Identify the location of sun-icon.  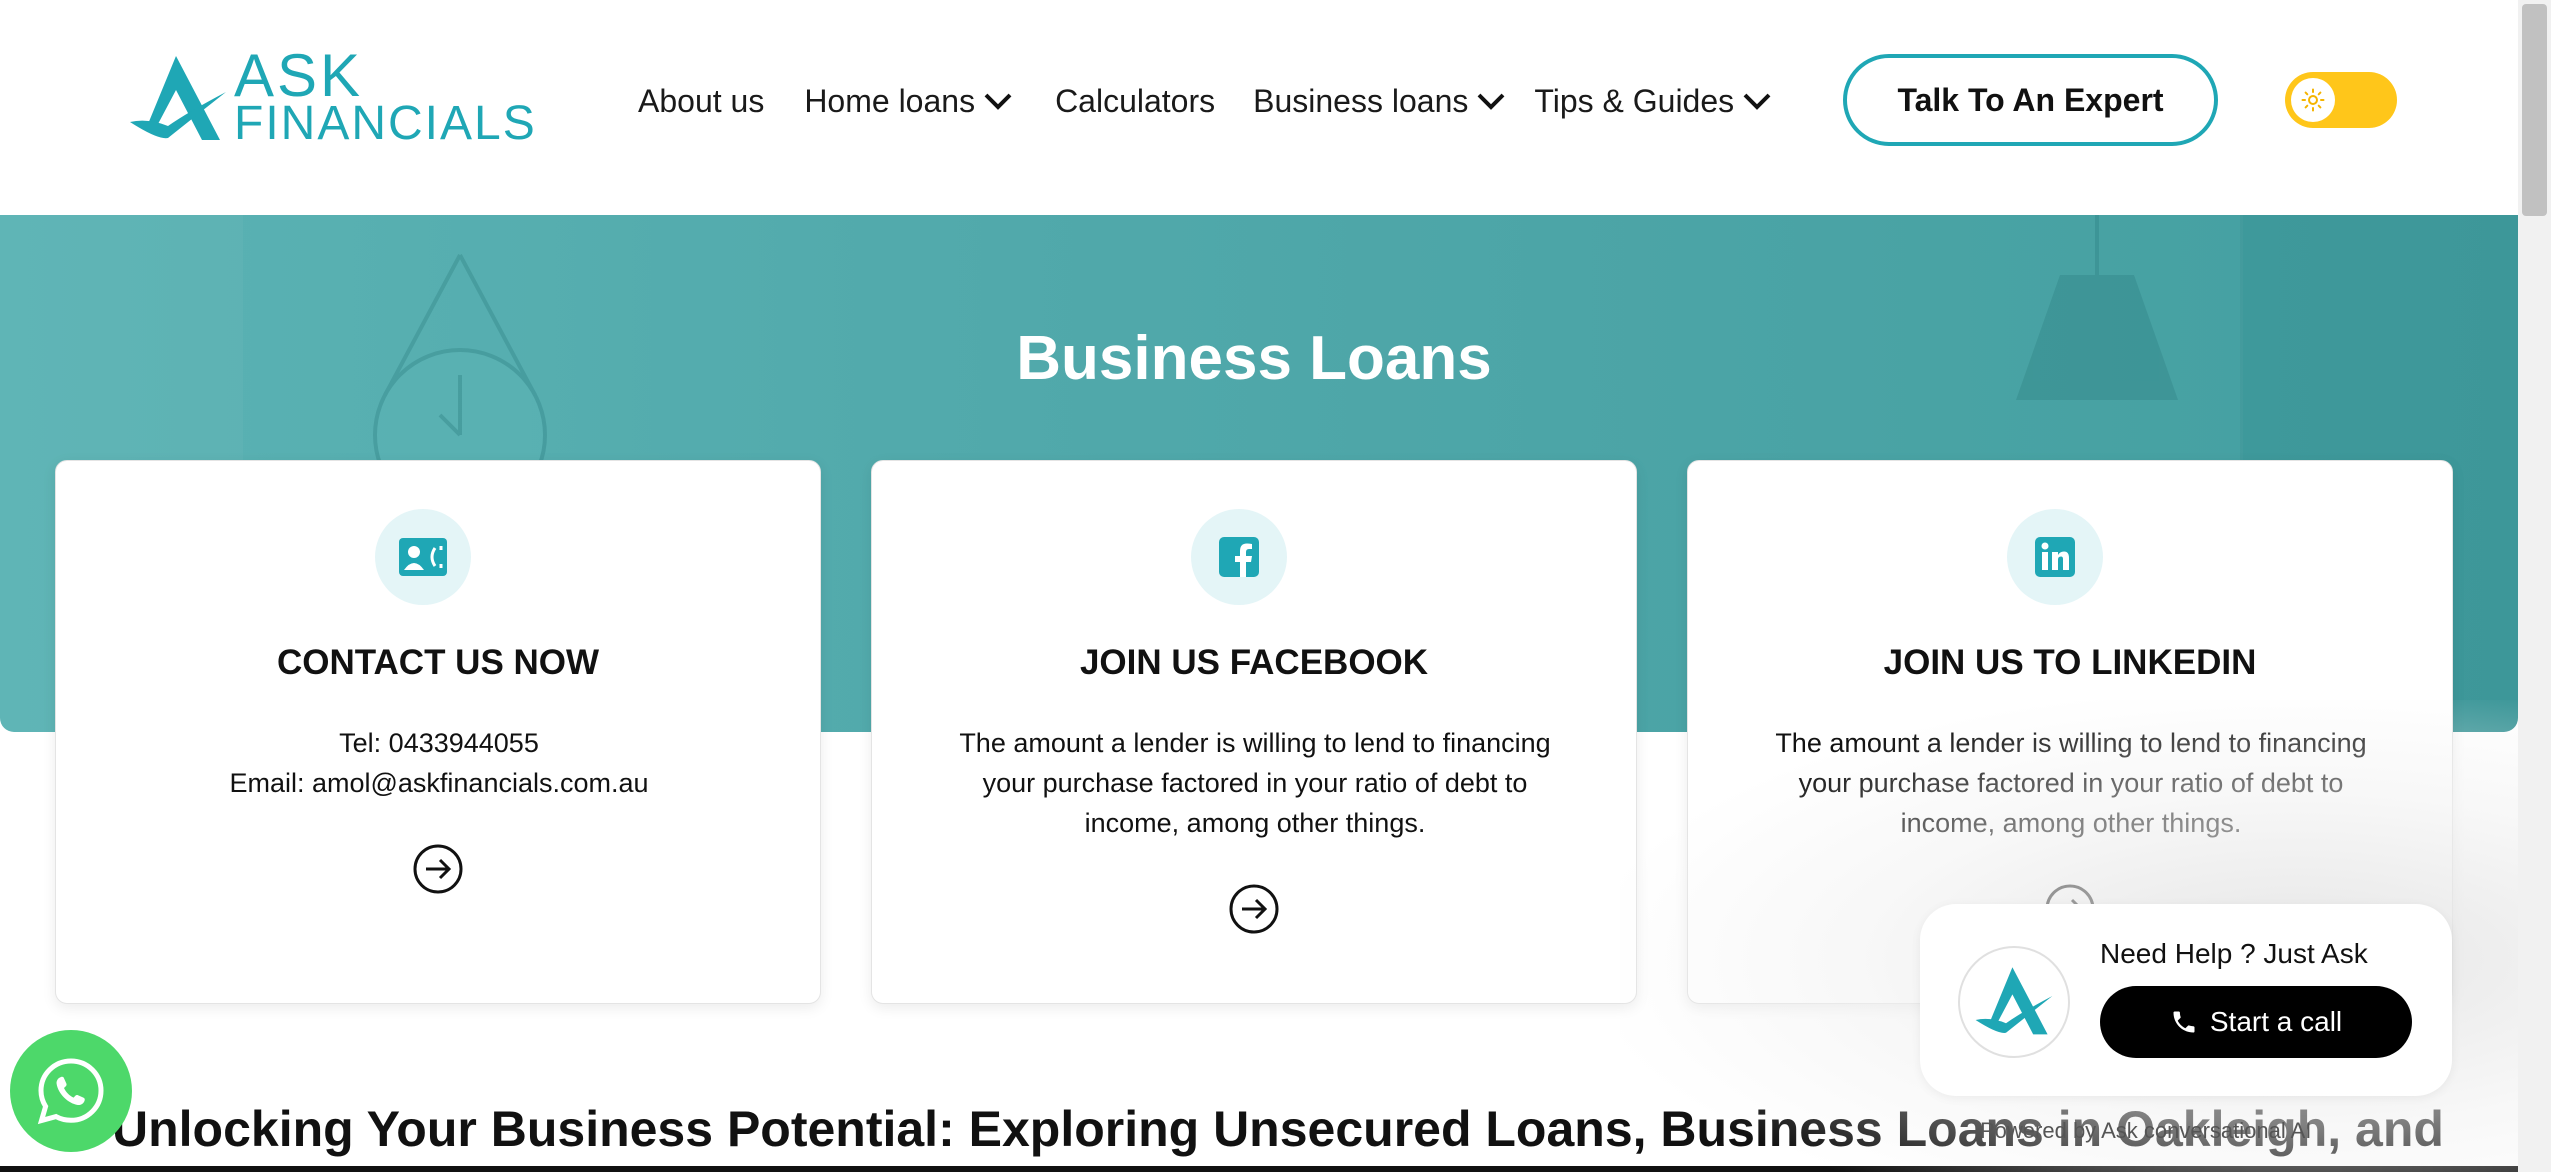
(2313, 100).